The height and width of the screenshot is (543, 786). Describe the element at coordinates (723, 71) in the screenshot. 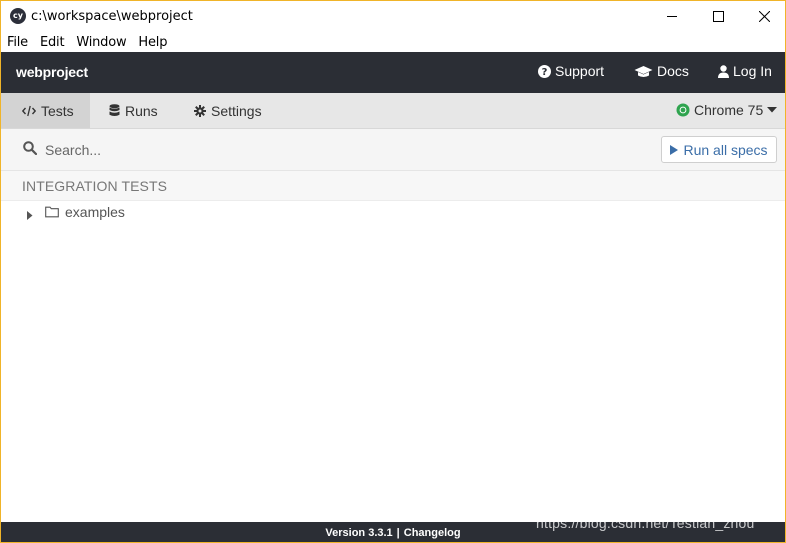

I see `user-icon` at that location.